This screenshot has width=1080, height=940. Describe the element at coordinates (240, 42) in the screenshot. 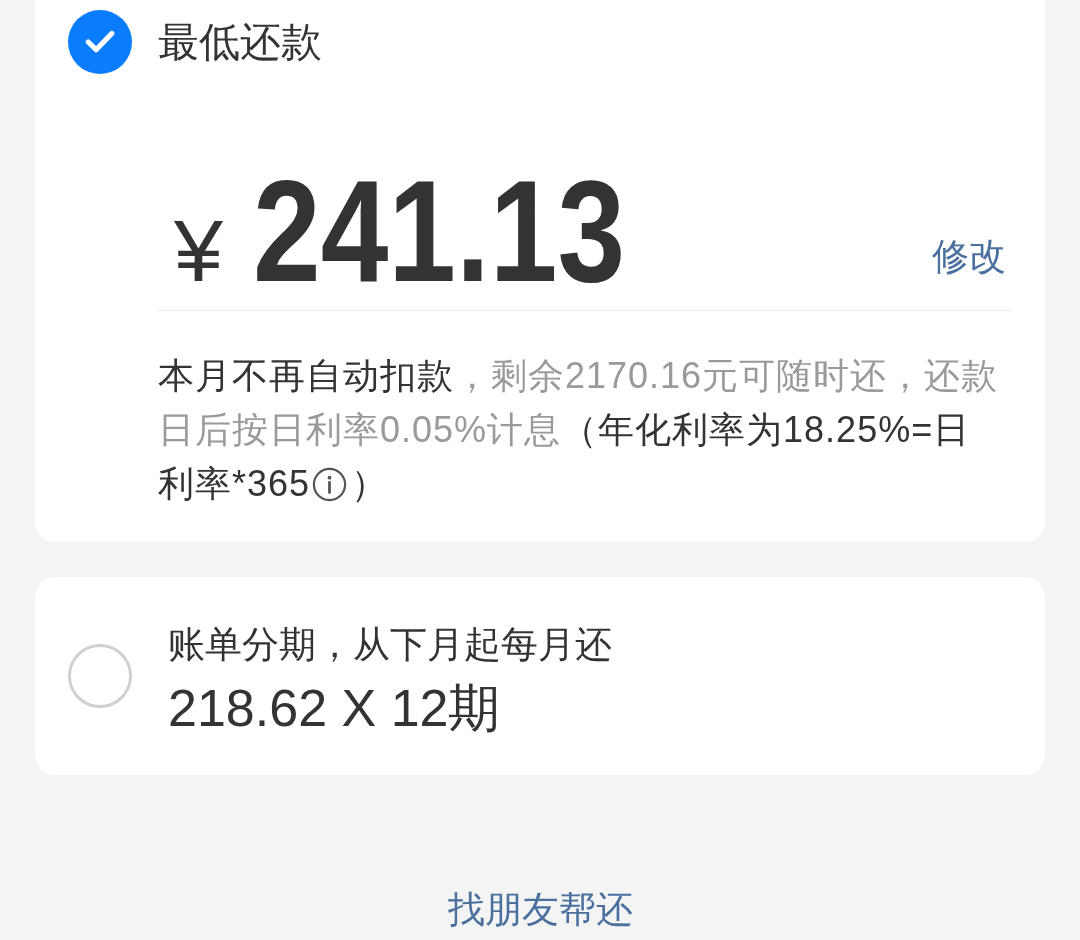

I see `option-label: 最低还款` at that location.